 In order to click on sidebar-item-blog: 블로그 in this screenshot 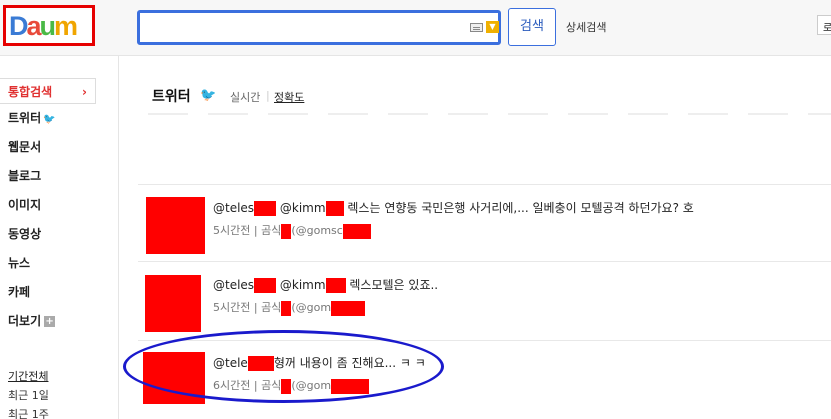, I will do `click(48, 176)`.